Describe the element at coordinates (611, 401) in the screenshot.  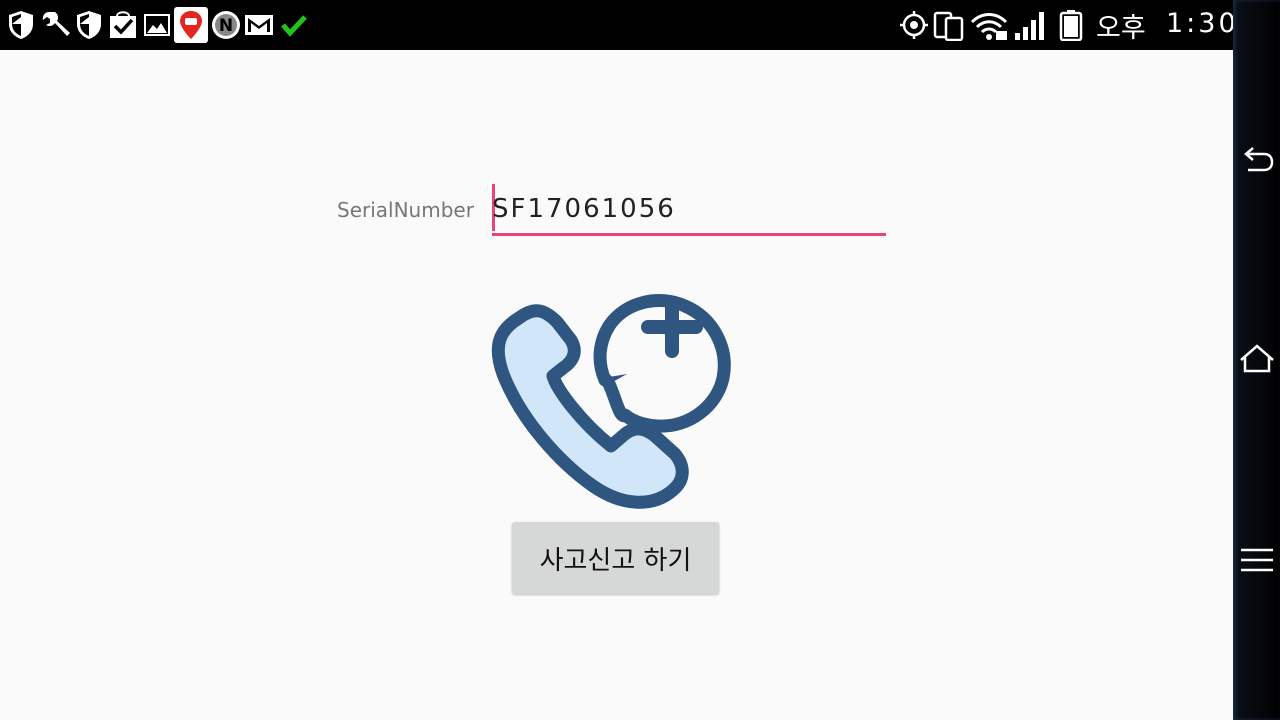
I see `phone-call-add-icon` at that location.